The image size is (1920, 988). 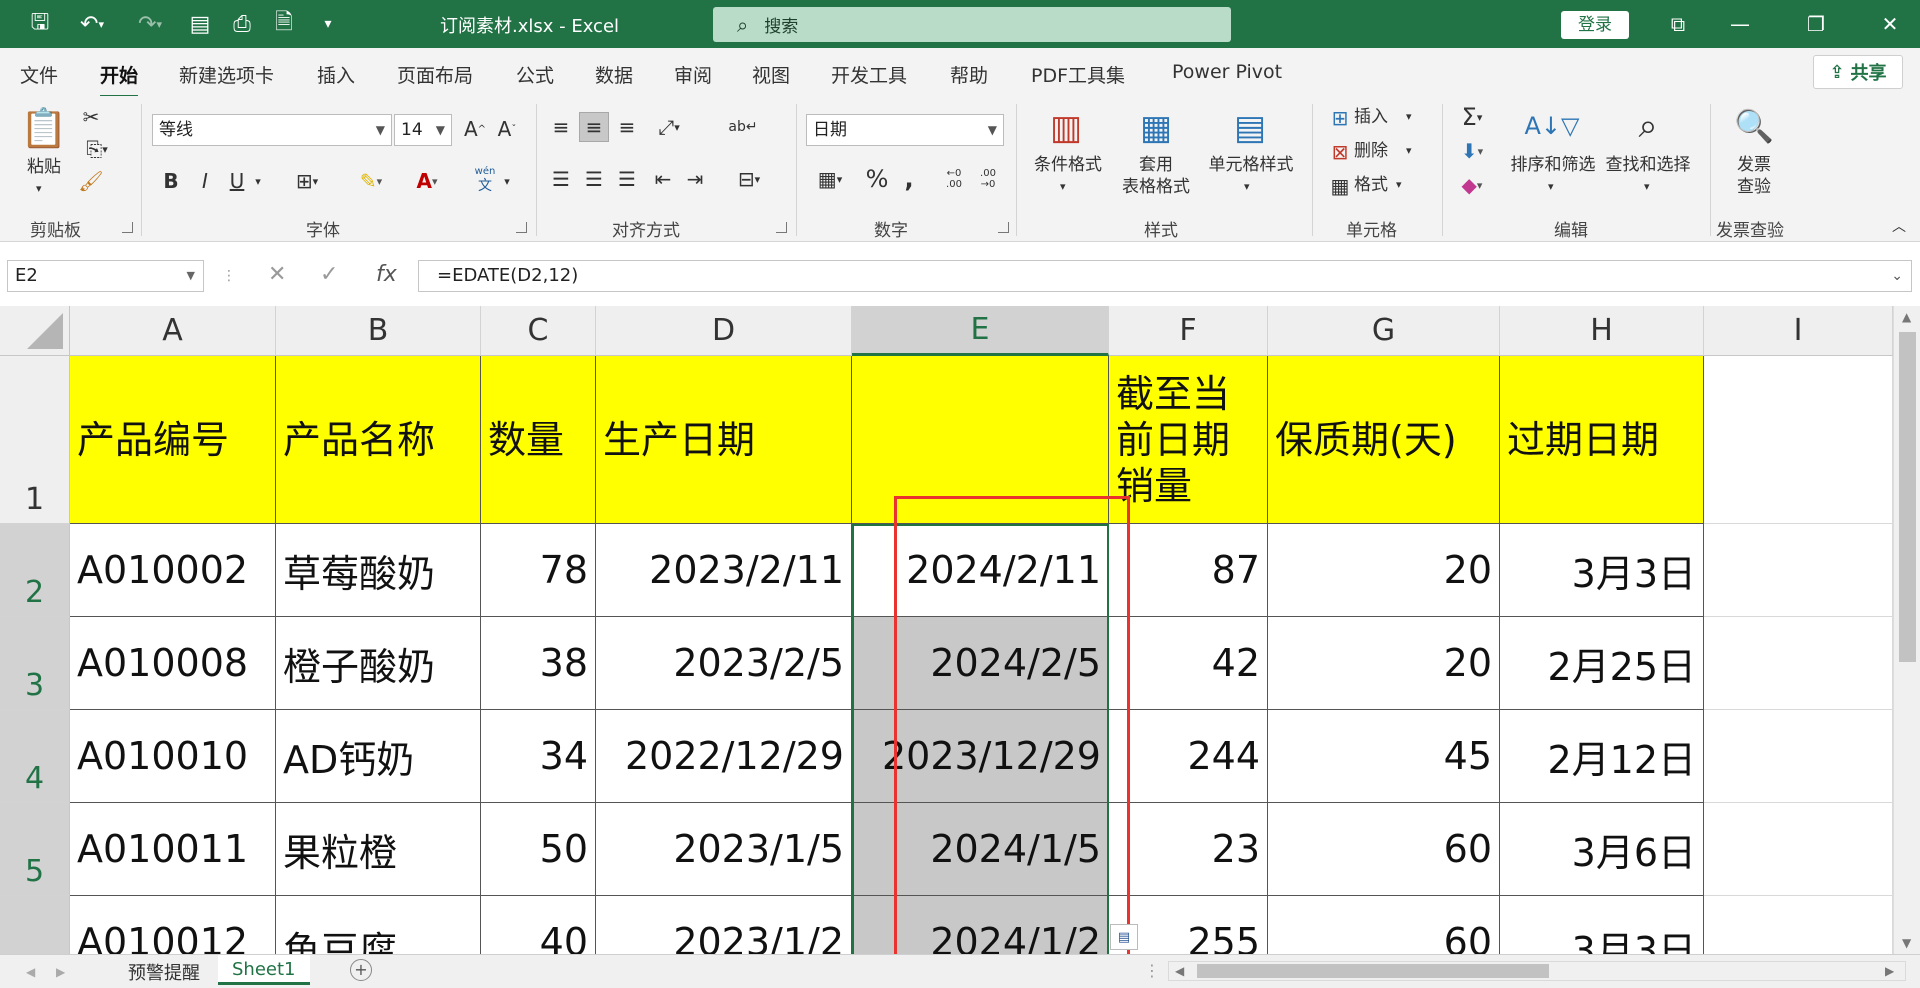 What do you see at coordinates (229, 276) in the screenshot?
I see `more-options-icon: ⋮` at bounding box center [229, 276].